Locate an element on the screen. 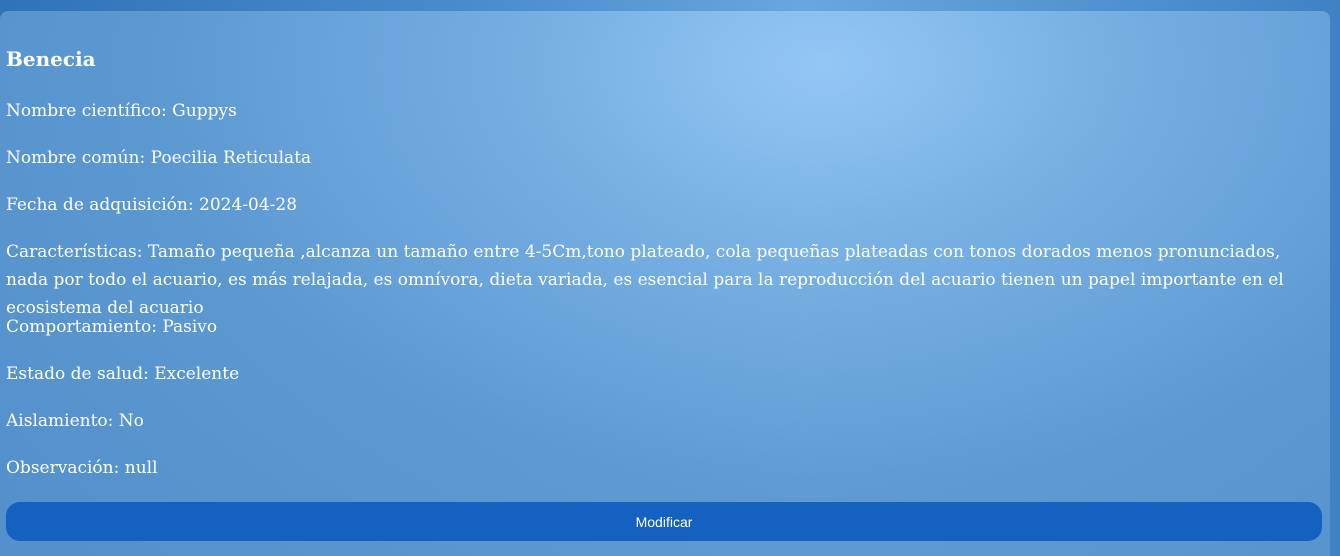 The image size is (1340, 556). observation-text: Observación: null is located at coordinates (82, 468).